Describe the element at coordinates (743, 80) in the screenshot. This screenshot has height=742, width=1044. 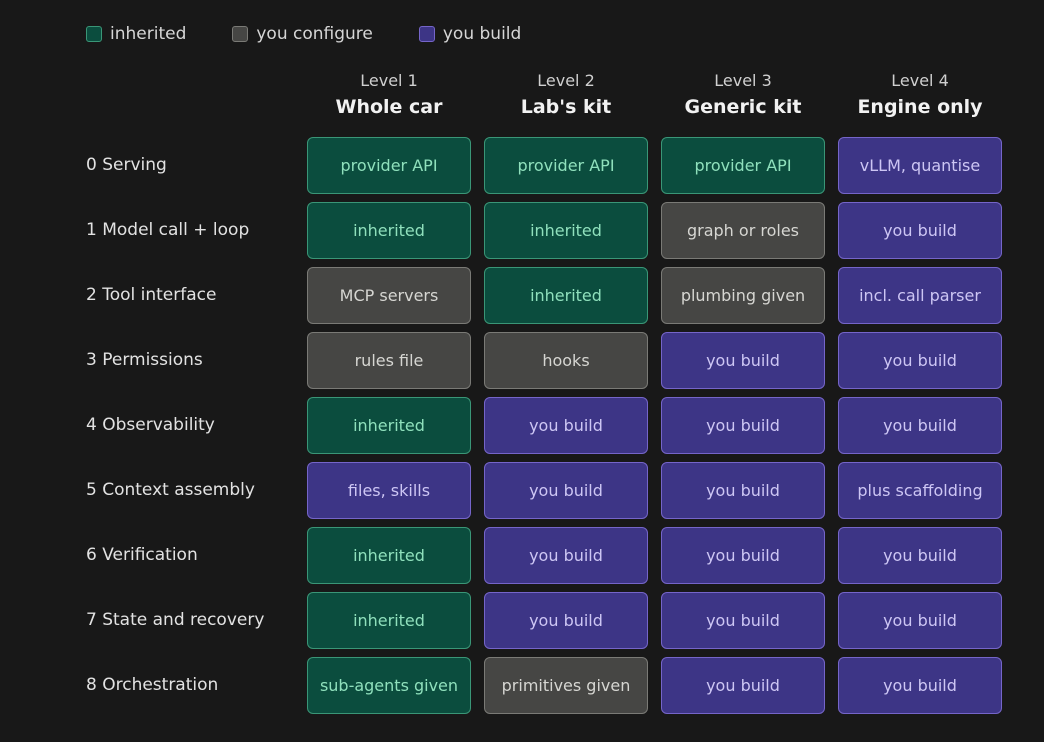
I see `column-level: Level 3` at that location.